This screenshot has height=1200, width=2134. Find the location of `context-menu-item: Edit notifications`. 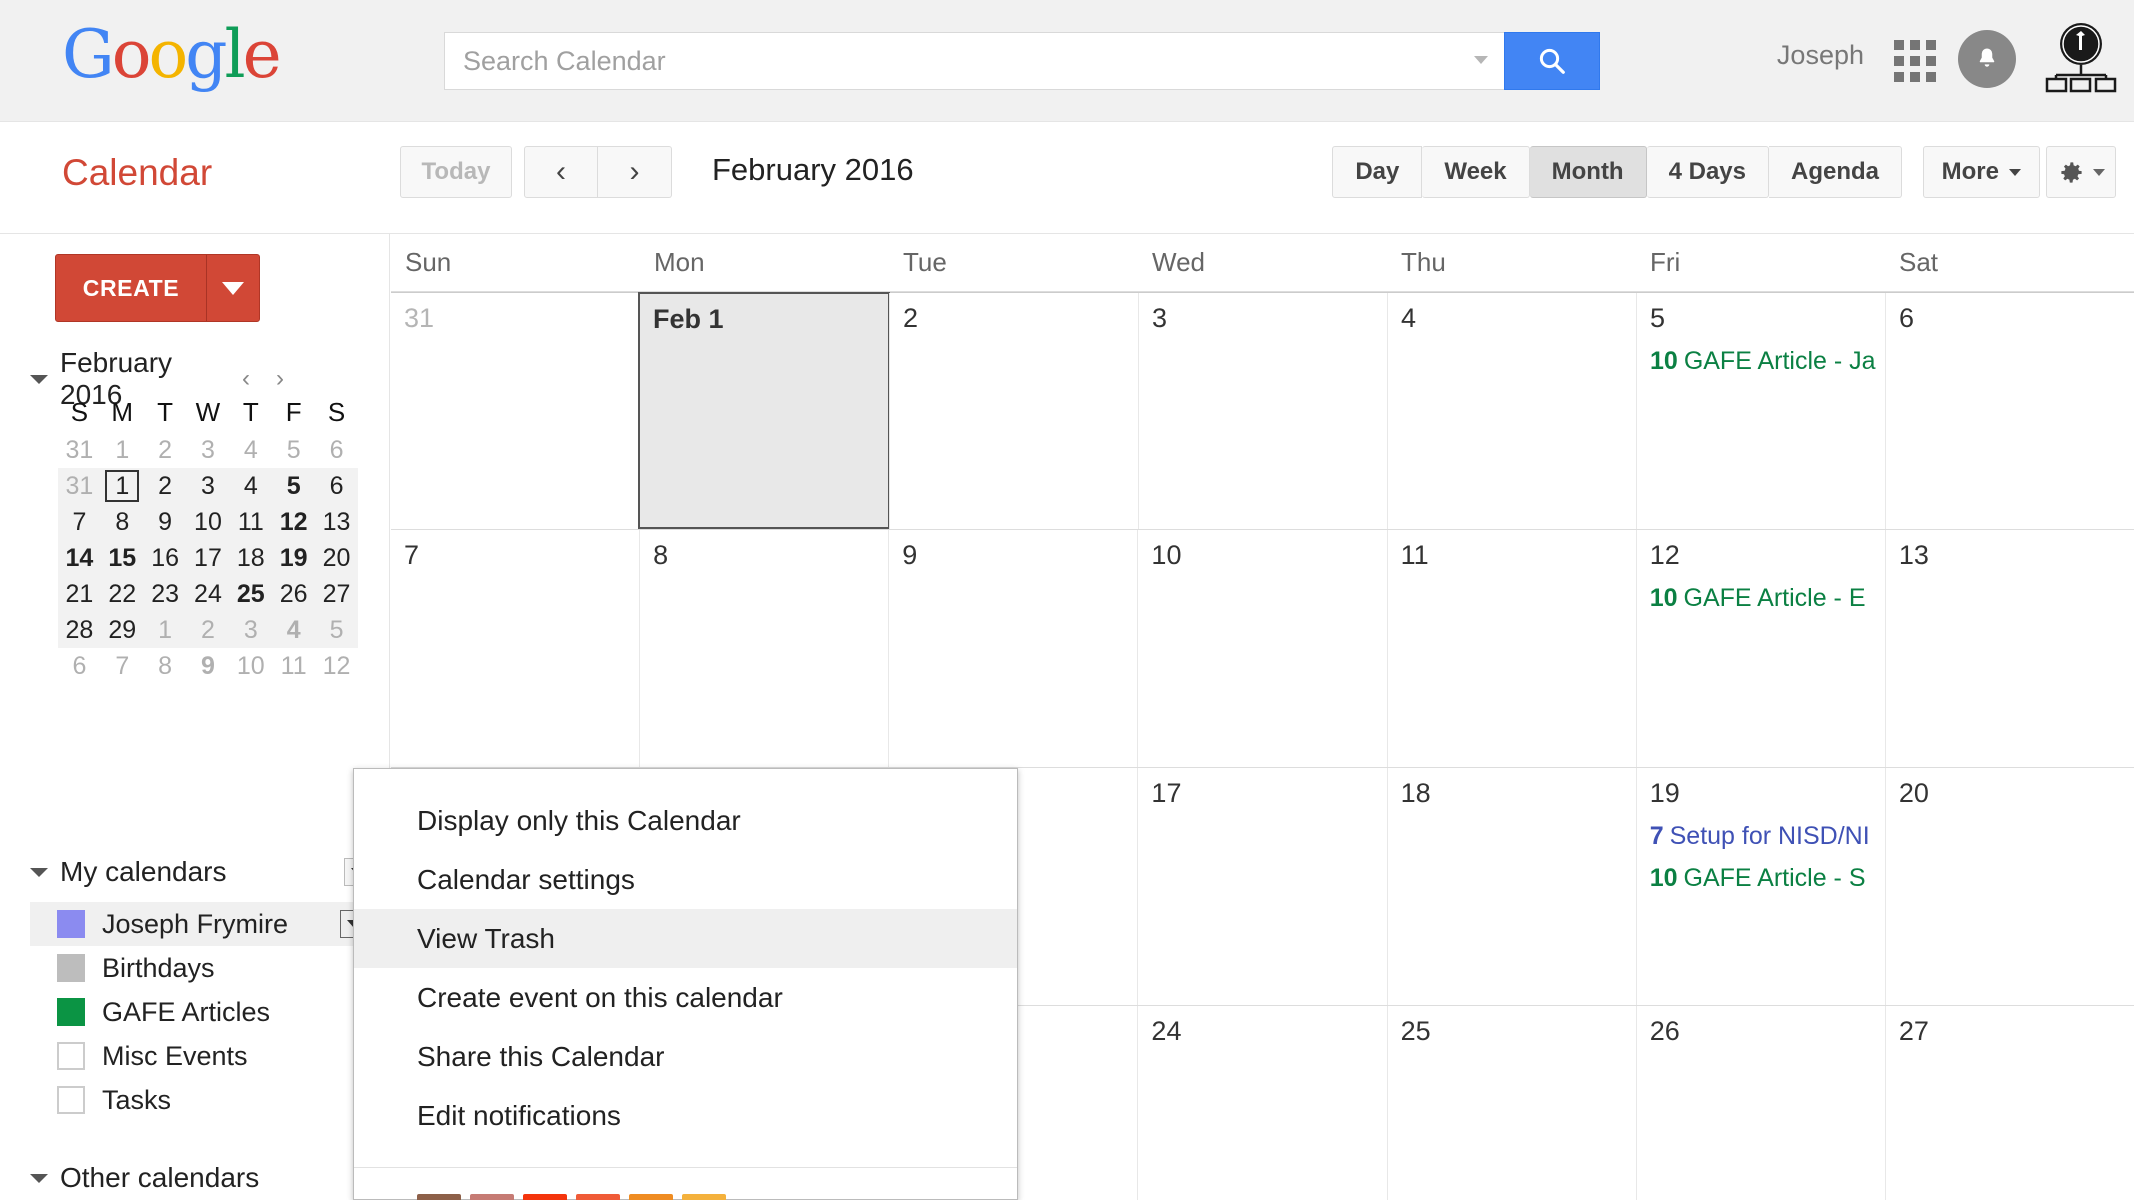

context-menu-item: Edit notifications is located at coordinates (685, 1115).